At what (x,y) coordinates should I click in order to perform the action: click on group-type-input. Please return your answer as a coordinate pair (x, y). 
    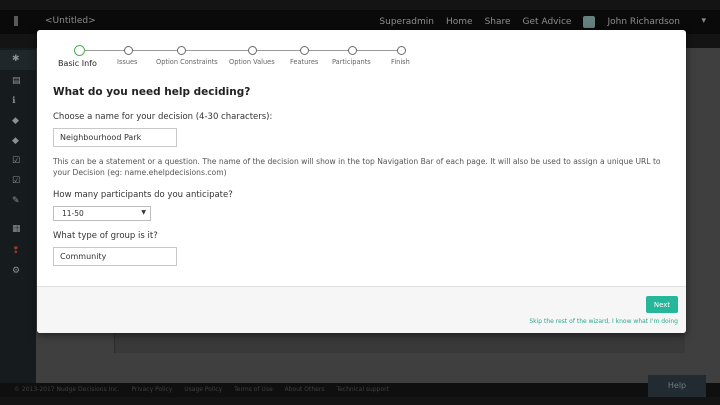
    Looking at the image, I should click on (115, 256).